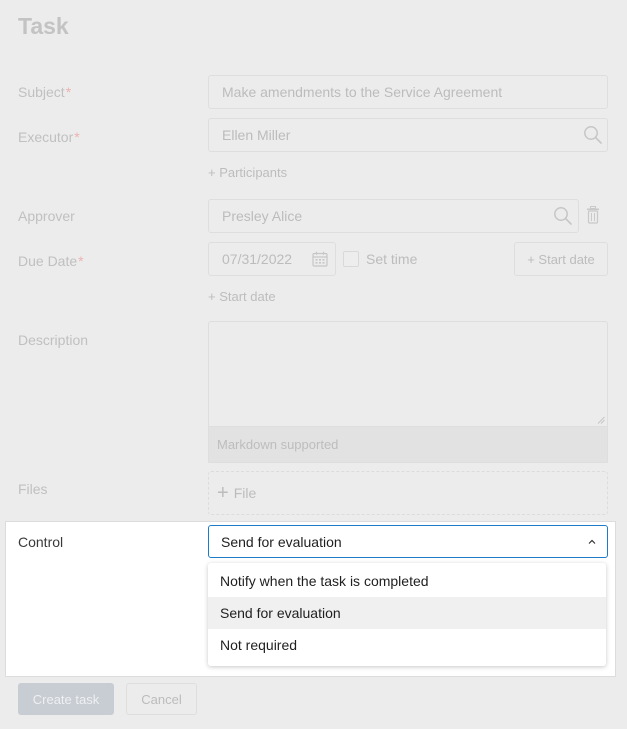  What do you see at coordinates (41, 542) in the screenshot?
I see `control-label: Control` at bounding box center [41, 542].